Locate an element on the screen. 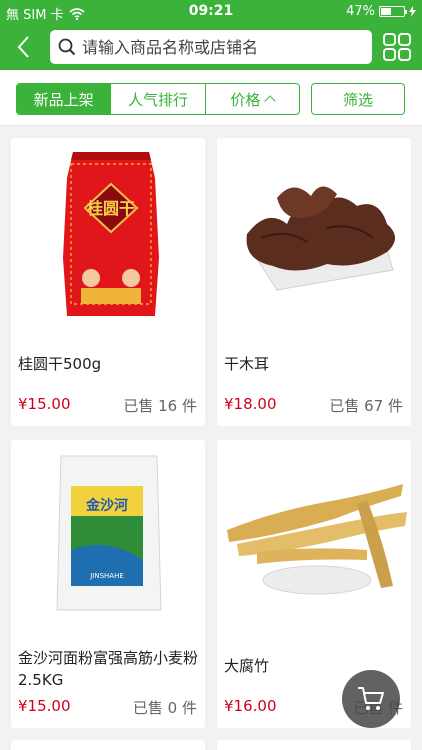  cart-button is located at coordinates (371, 699).